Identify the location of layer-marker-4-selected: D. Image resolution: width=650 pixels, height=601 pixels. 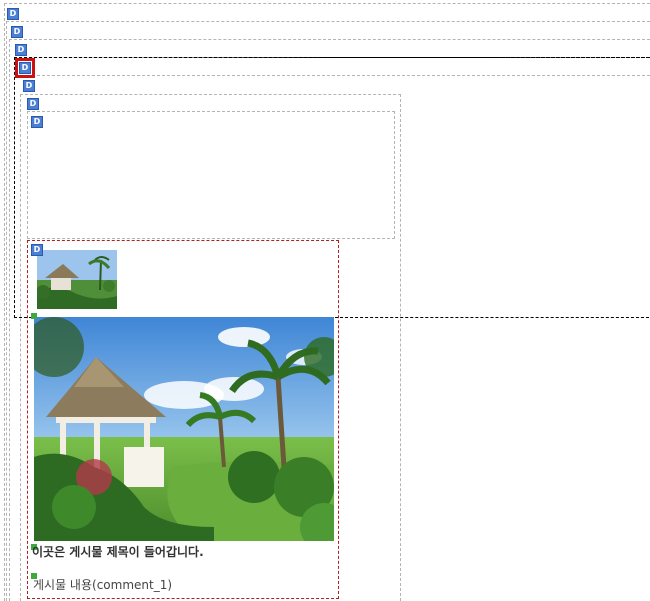
(25, 68).